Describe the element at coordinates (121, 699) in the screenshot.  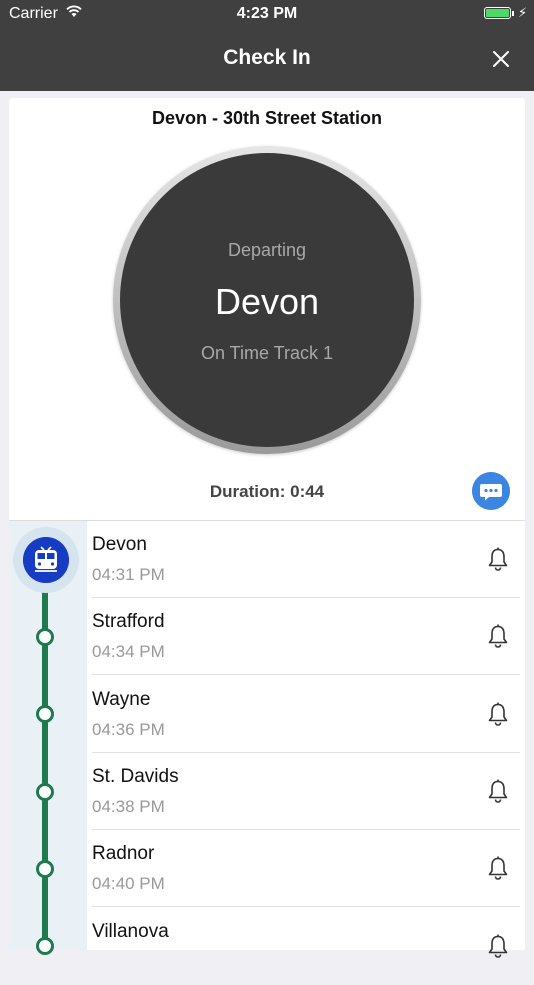
I see `stop-name: Wayne` at that location.